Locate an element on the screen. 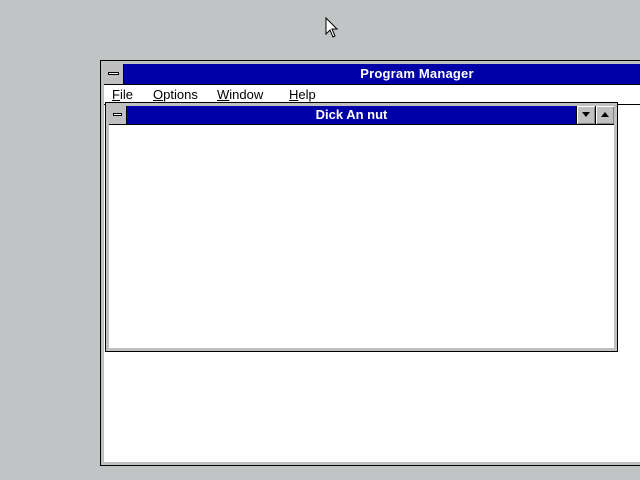  minimize-button is located at coordinates (585, 115).